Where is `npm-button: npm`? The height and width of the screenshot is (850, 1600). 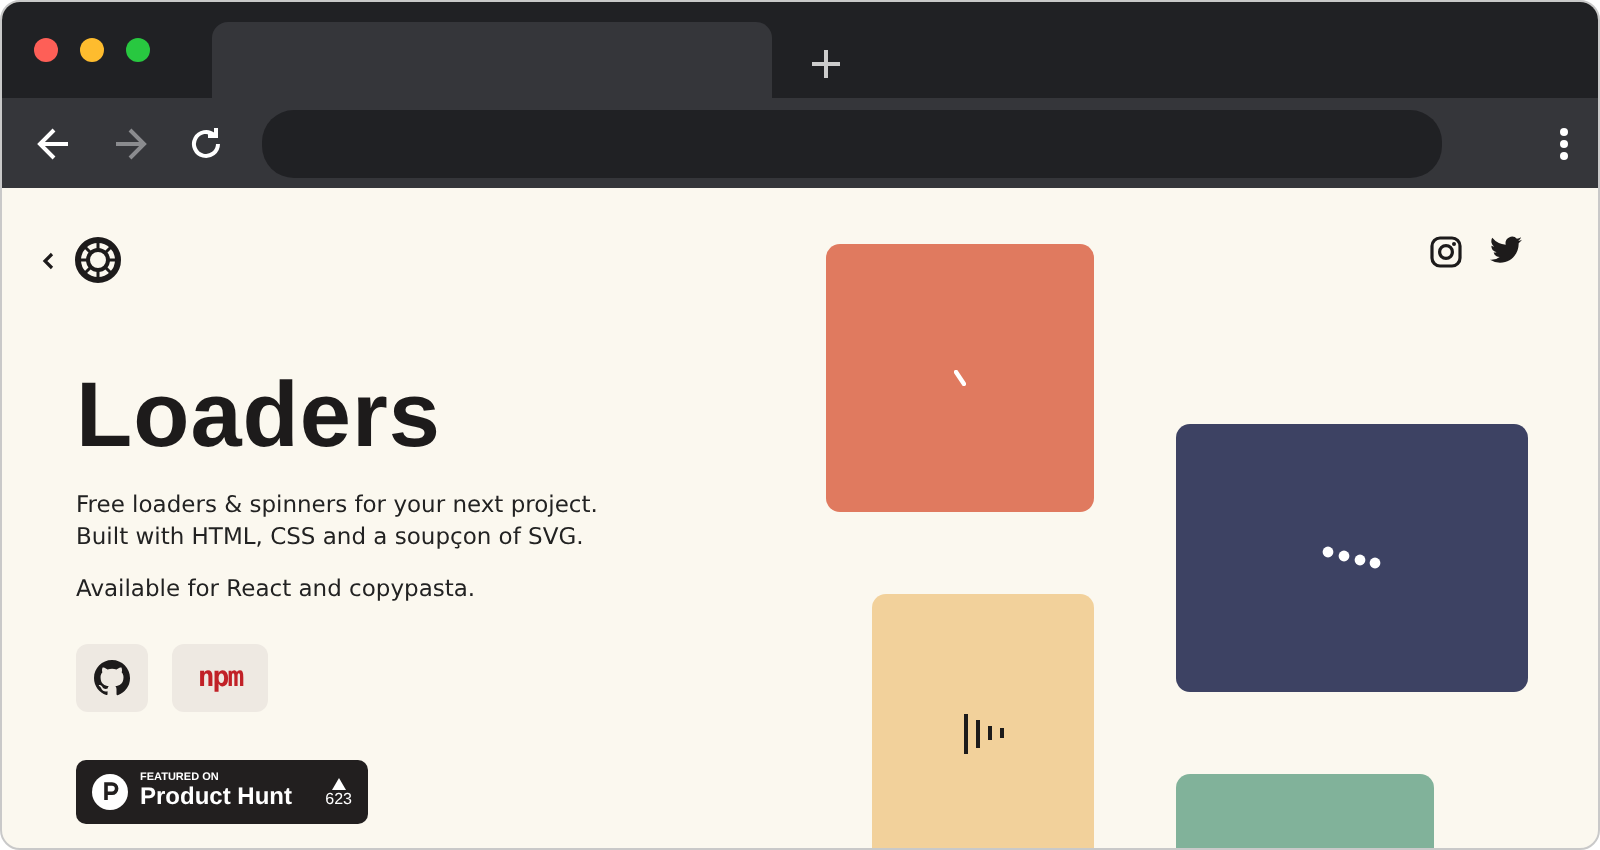 npm-button: npm is located at coordinates (220, 678).